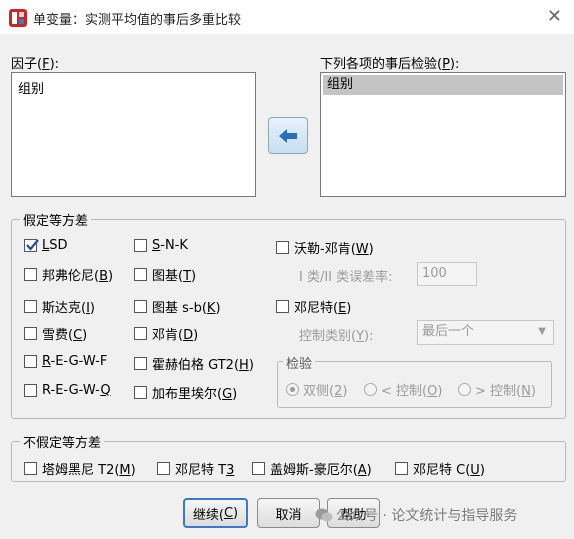 This screenshot has width=574, height=539. What do you see at coordinates (194, 363) in the screenshot?
I see `hochberg-checkbox: 霍赫伯格 GT2(H)` at bounding box center [194, 363].